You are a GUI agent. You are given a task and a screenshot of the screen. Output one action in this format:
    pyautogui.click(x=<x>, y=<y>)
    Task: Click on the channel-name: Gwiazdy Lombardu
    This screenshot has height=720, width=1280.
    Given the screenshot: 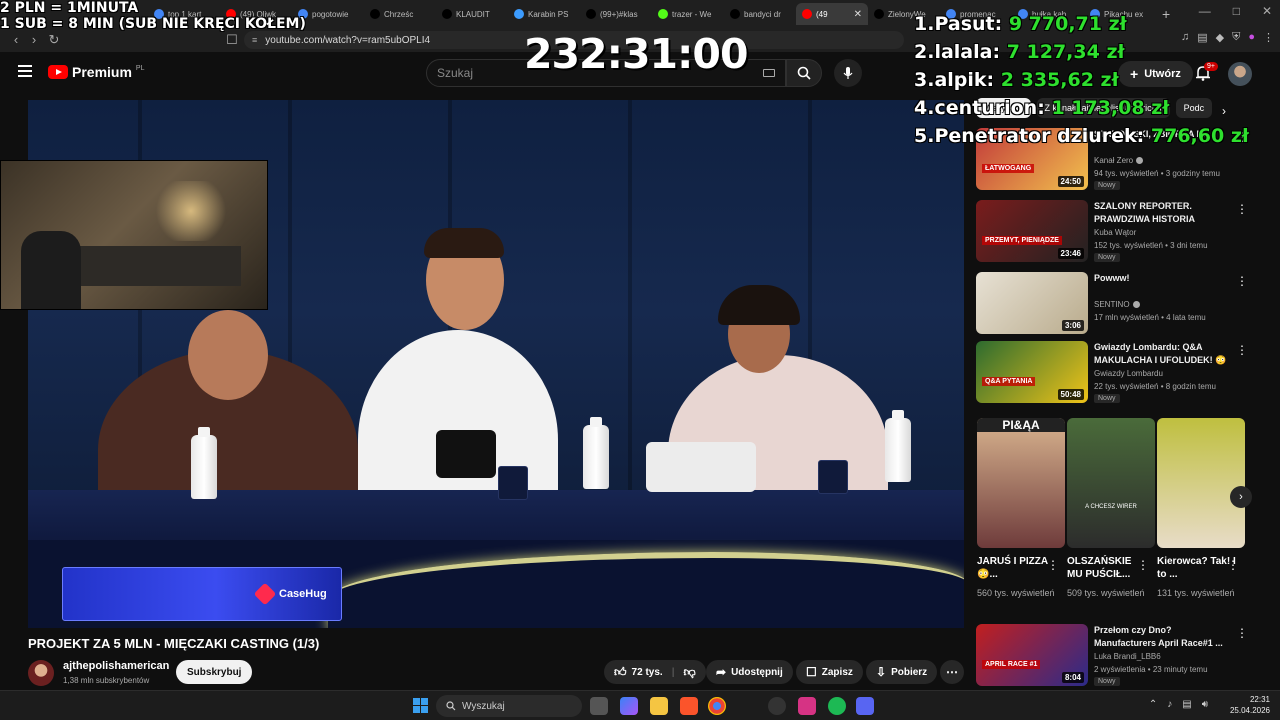 What is the action you would take?
    pyautogui.click(x=1128, y=373)
    